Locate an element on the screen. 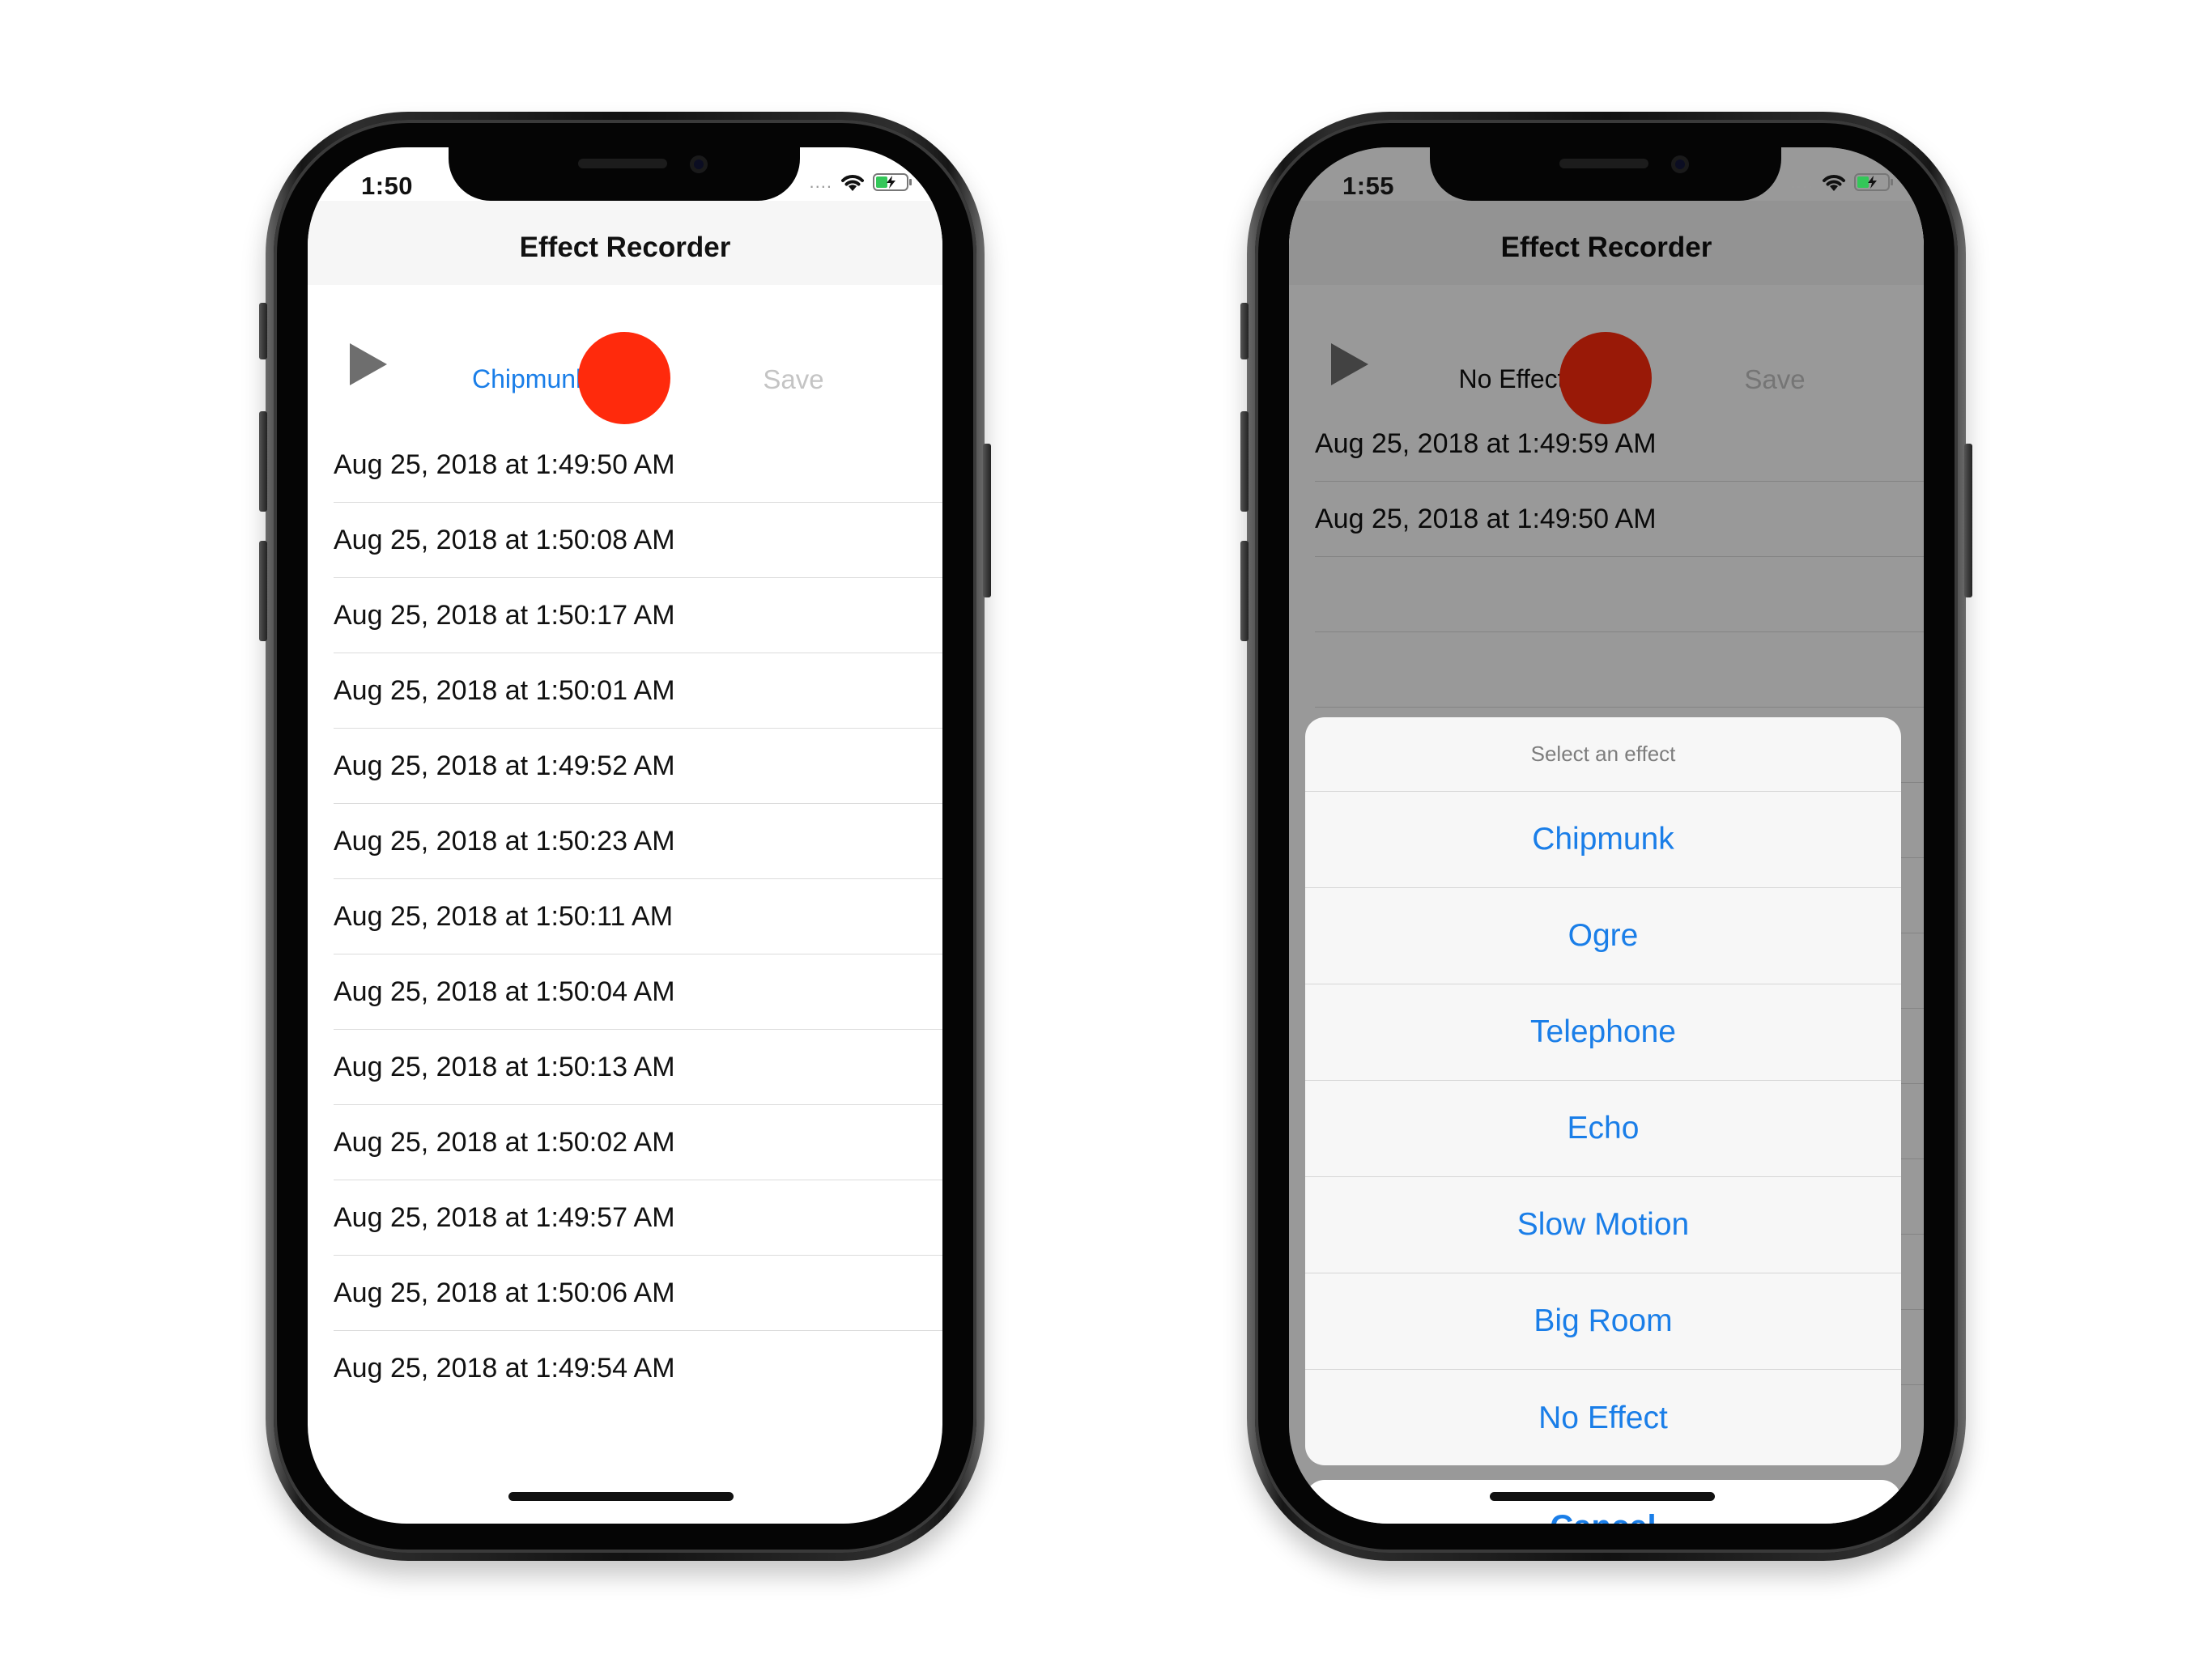  list-item: Aug 25, 2018 at 1:49:57 AM is located at coordinates (638, 1218).